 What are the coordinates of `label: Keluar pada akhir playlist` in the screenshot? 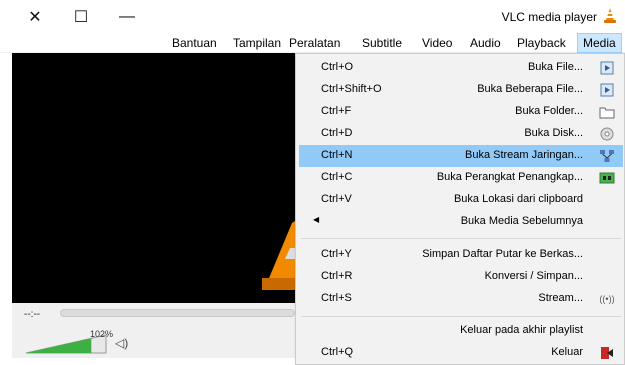 It's located at (521, 330).